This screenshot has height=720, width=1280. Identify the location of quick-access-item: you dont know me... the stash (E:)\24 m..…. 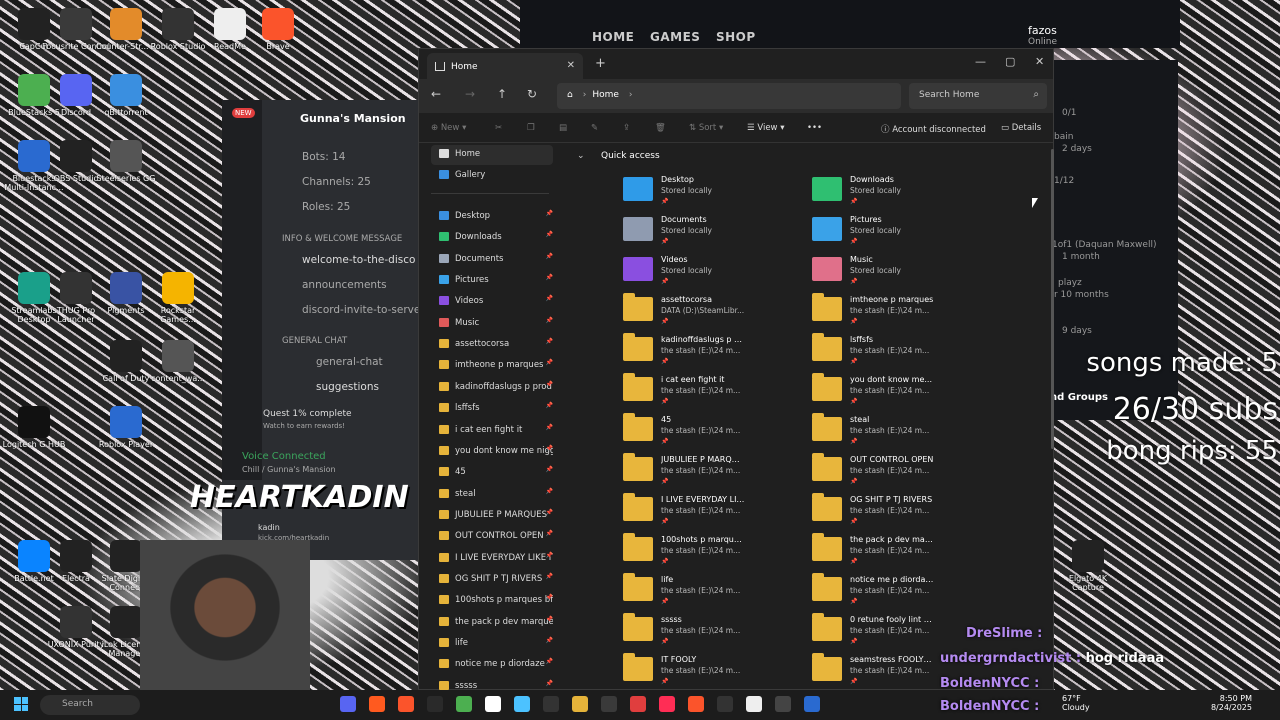
(902, 392).